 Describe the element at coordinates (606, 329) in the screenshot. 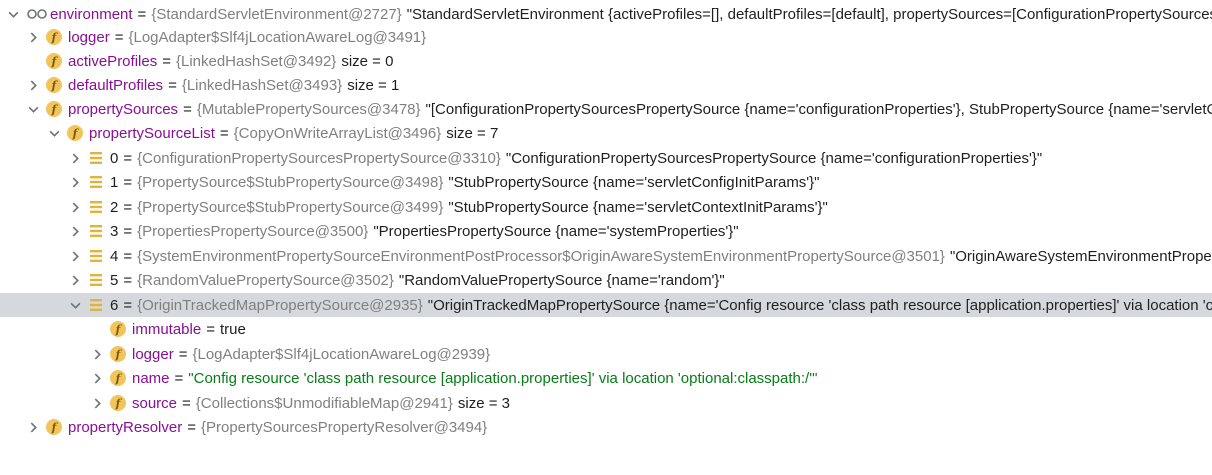

I see `tree-row-immutable: f immutable = true` at that location.